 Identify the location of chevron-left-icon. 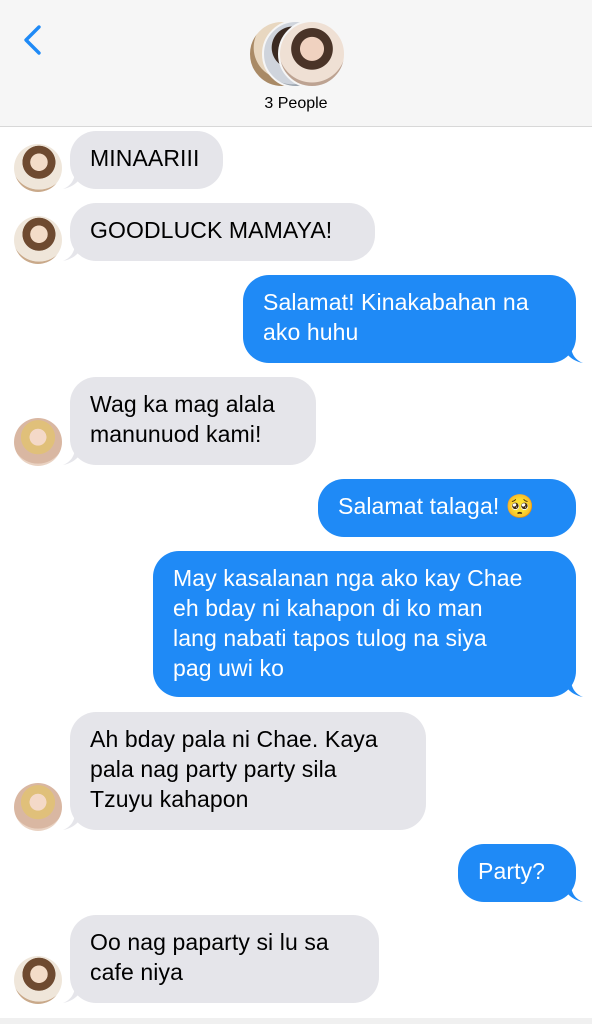
(32, 40).